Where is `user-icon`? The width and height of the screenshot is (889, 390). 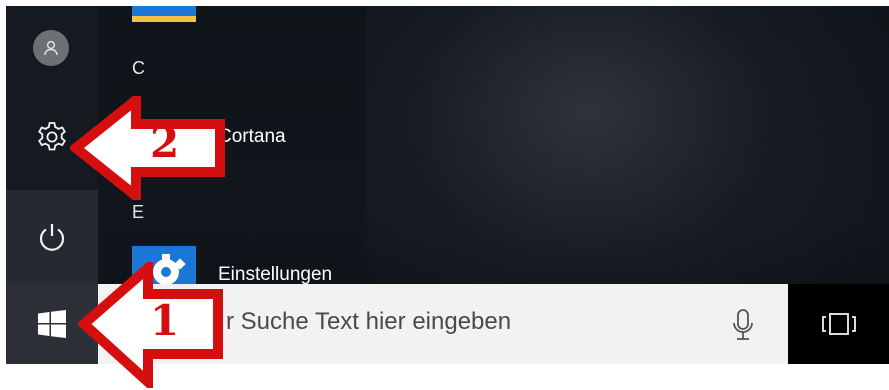
user-icon is located at coordinates (51, 48).